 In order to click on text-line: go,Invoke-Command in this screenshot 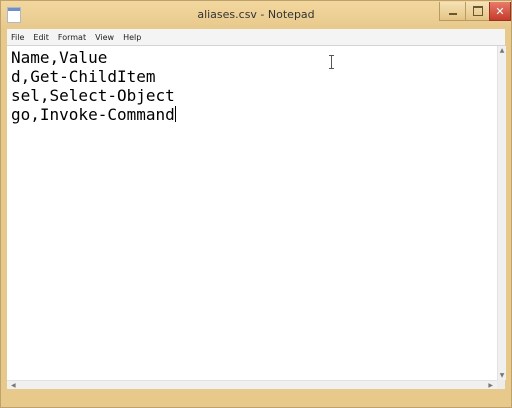, I will do `click(93, 114)`.